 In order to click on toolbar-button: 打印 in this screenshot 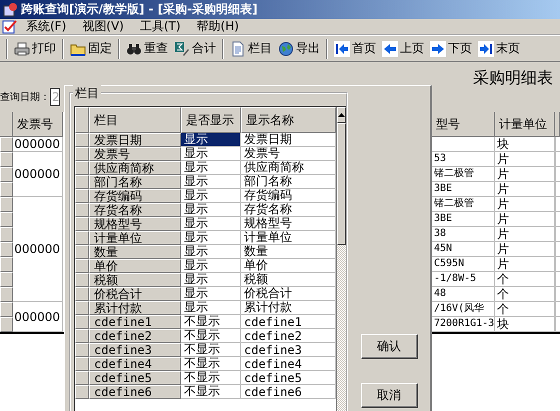, I will do `click(35, 49)`.